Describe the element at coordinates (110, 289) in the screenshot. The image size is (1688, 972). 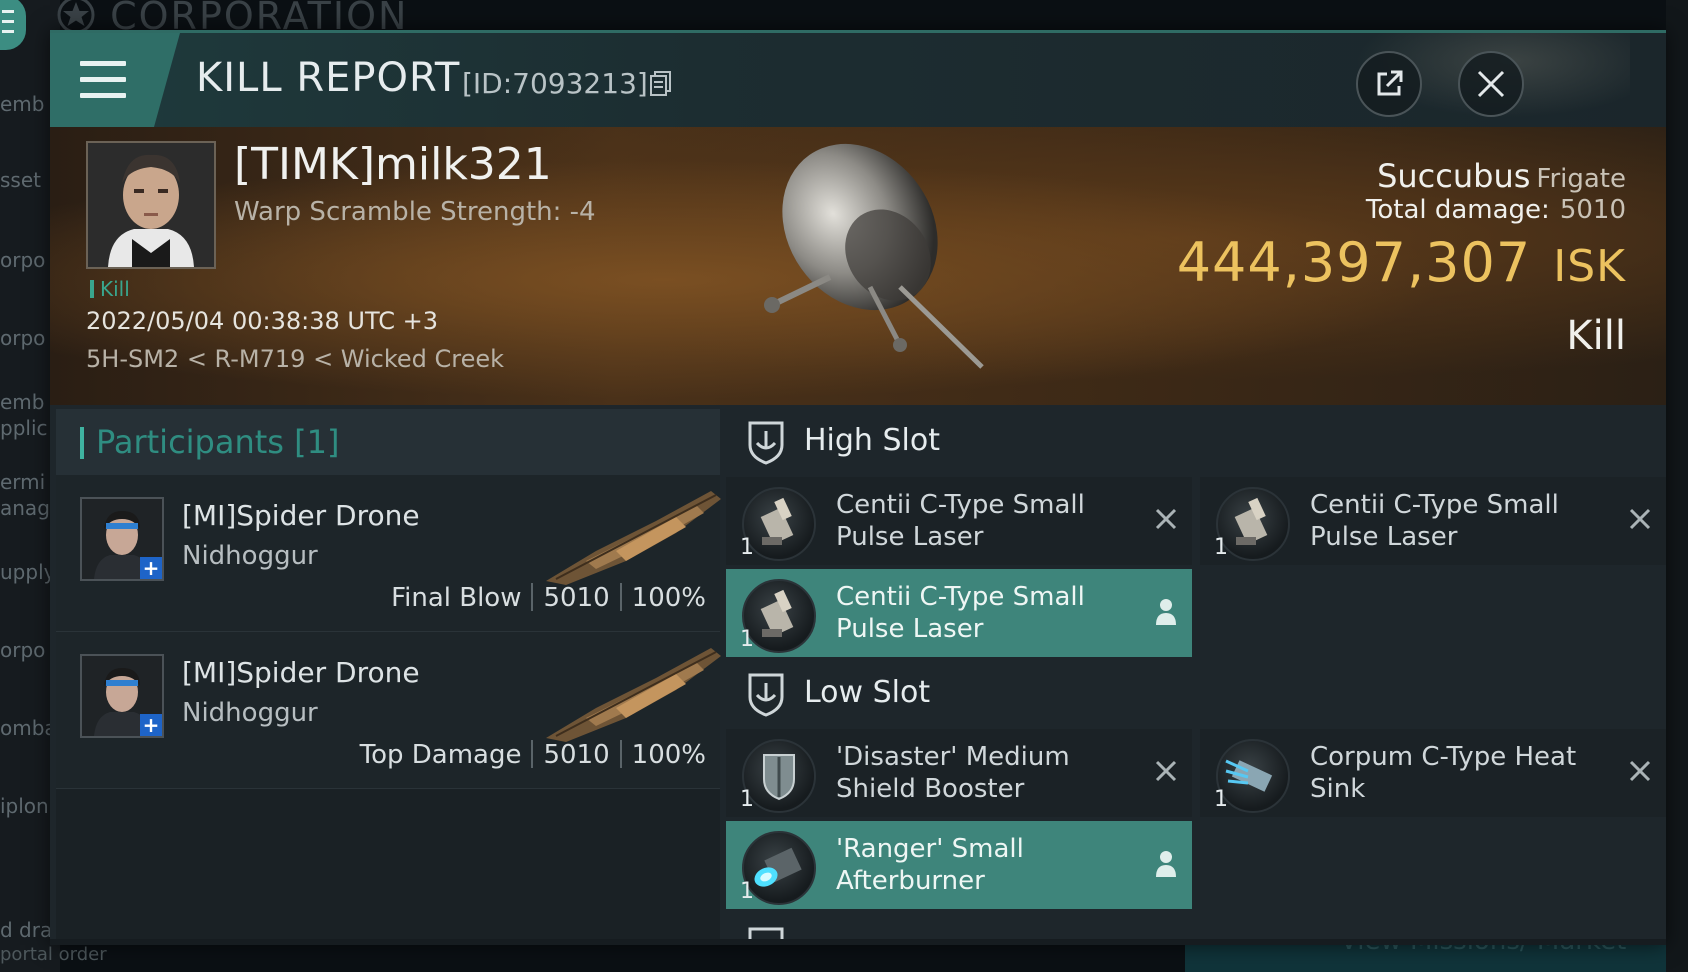
I see `kill-tag: Kill` at that location.